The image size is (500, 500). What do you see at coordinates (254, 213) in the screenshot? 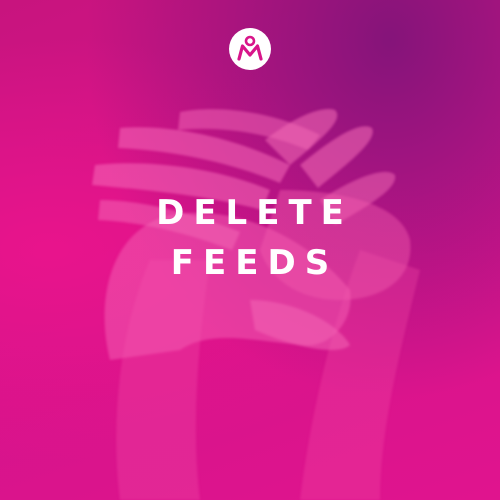
I see `headline-line-1: DELETE` at bounding box center [254, 213].